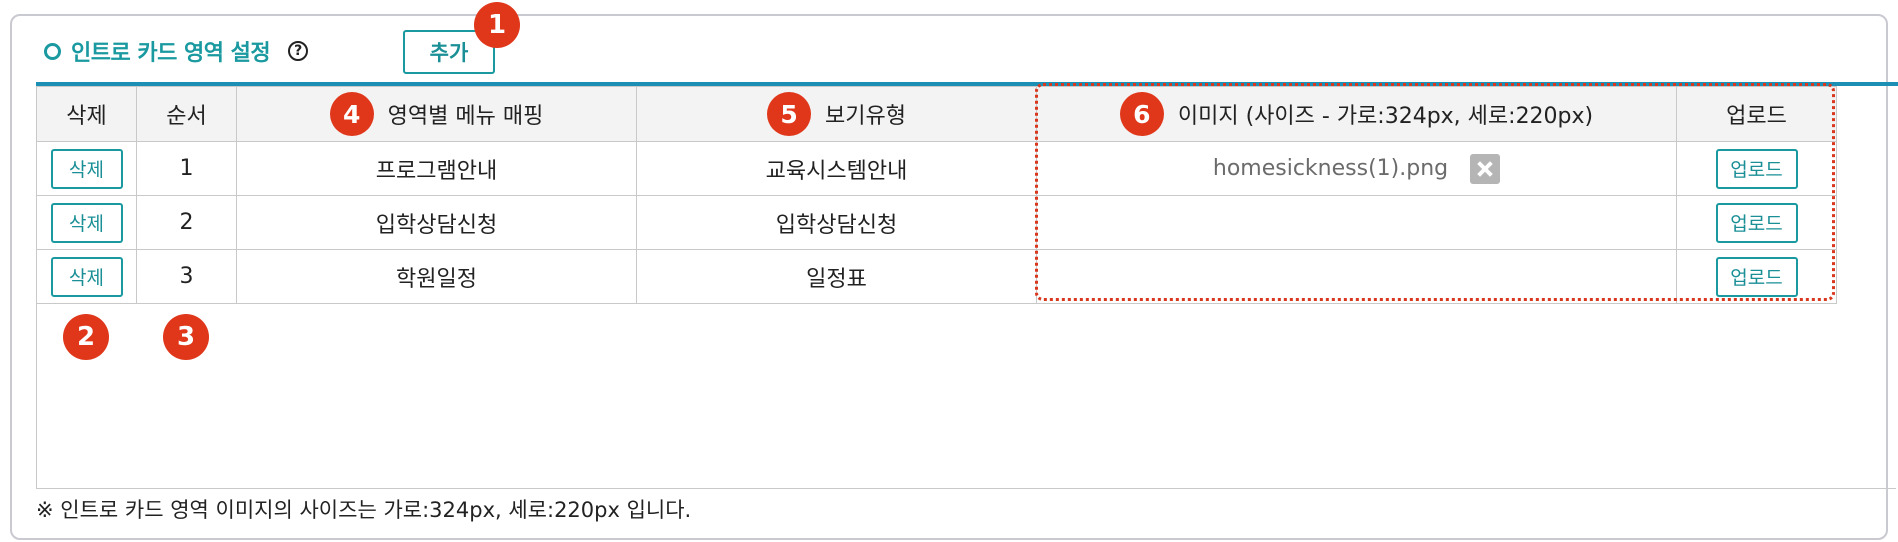 The height and width of the screenshot is (542, 1898). What do you see at coordinates (351, 114) in the screenshot?
I see `marker-4: 4` at bounding box center [351, 114].